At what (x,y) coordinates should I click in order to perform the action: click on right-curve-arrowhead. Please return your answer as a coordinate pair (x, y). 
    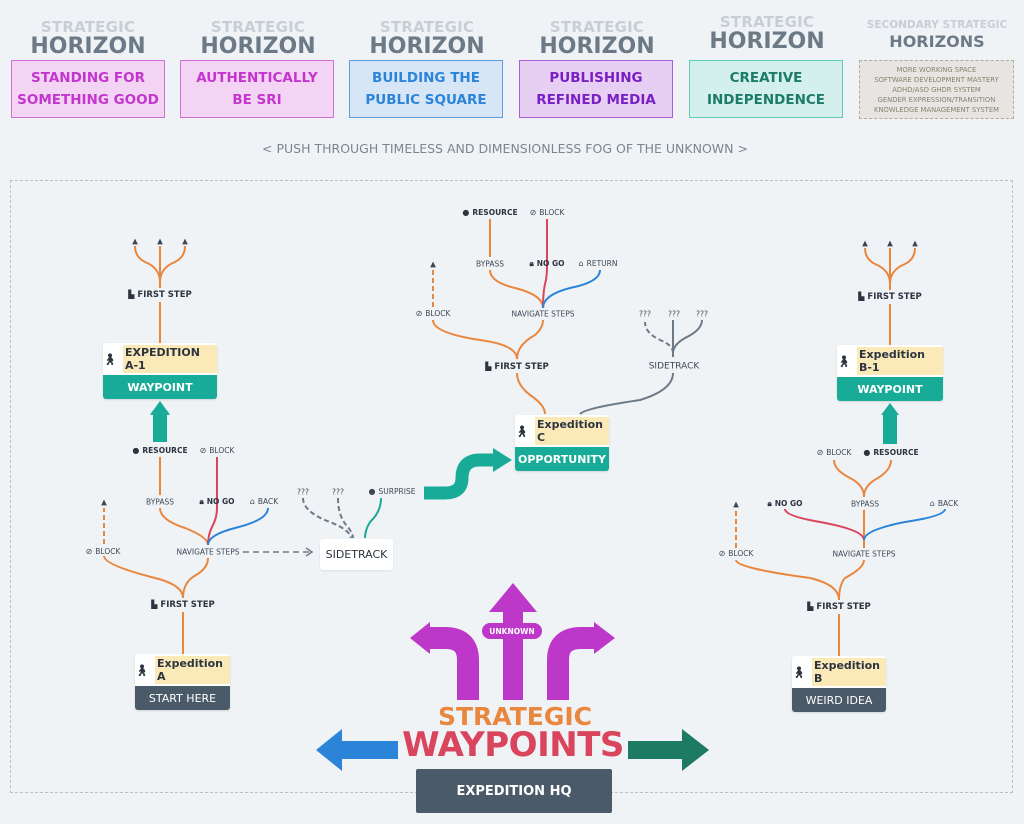
    Looking at the image, I should click on (604, 638).